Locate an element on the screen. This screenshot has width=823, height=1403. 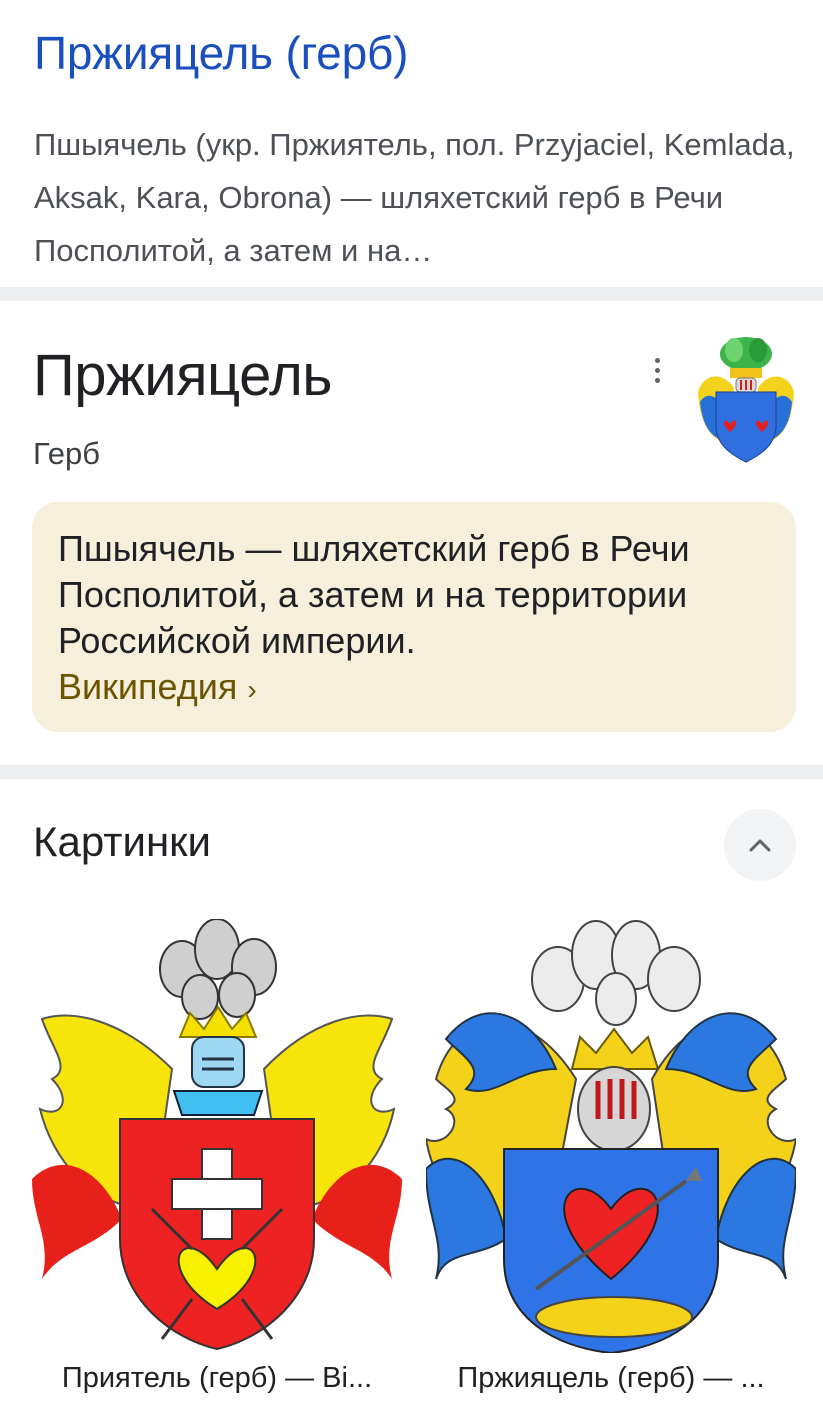
red-shield-coat-of-arms is located at coordinates (217, 1136).